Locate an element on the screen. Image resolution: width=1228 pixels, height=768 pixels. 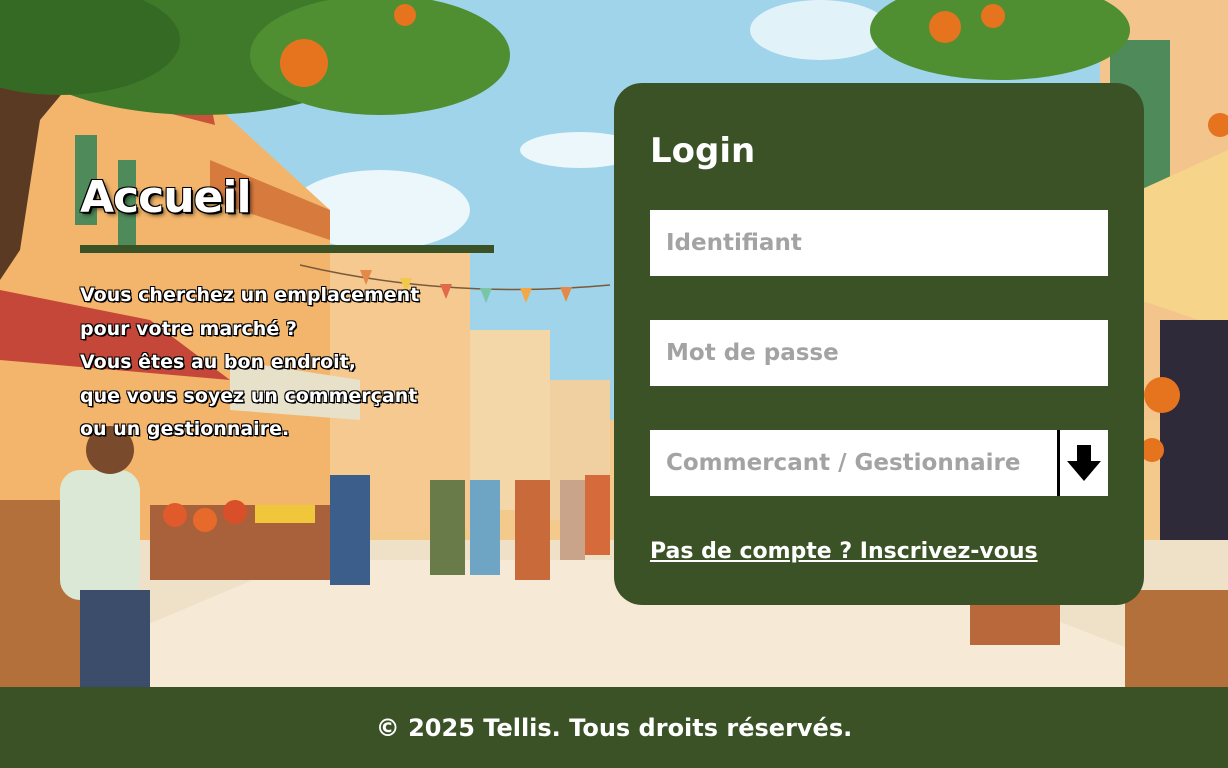
role-select-value: Commercant / Gestionnaire is located at coordinates (843, 463).